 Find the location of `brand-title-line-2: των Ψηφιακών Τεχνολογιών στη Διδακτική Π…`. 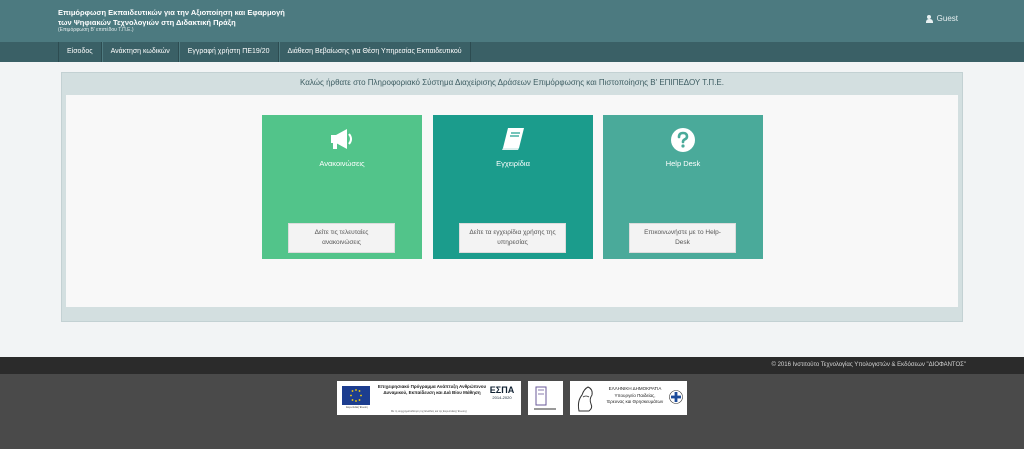

brand-title-line-2: των Ψηφιακών Τεχνολογιών στη Διδακτική Π… is located at coordinates (147, 22).